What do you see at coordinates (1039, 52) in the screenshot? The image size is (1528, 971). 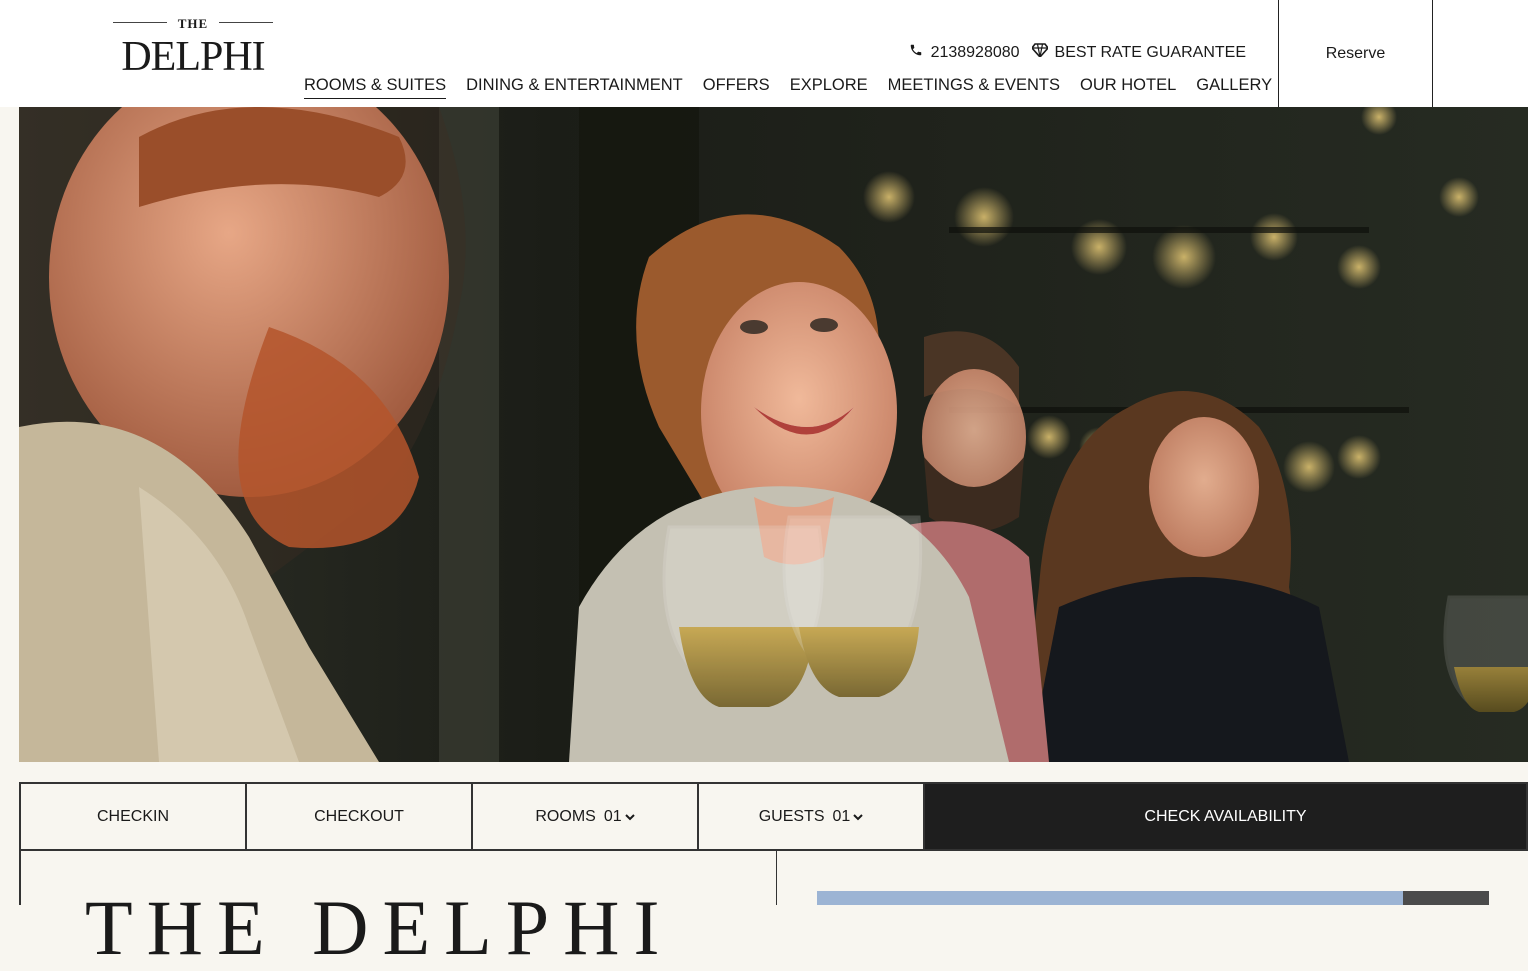 I see `diamond-icon` at bounding box center [1039, 52].